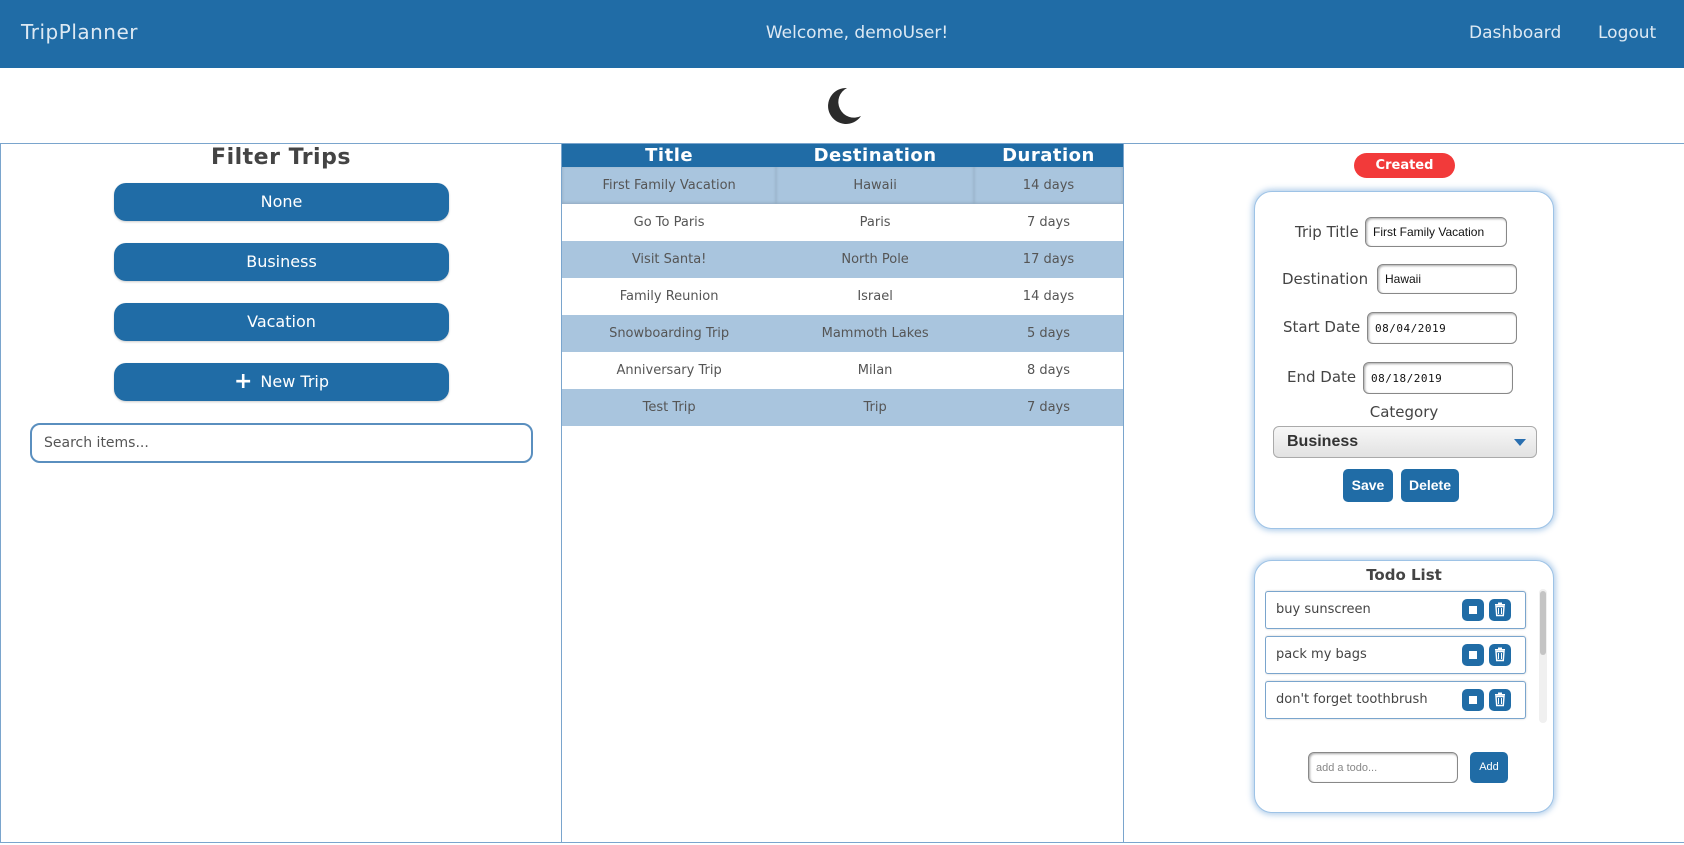  Describe the element at coordinates (669, 155) in the screenshot. I see `column-header-title: Title` at that location.